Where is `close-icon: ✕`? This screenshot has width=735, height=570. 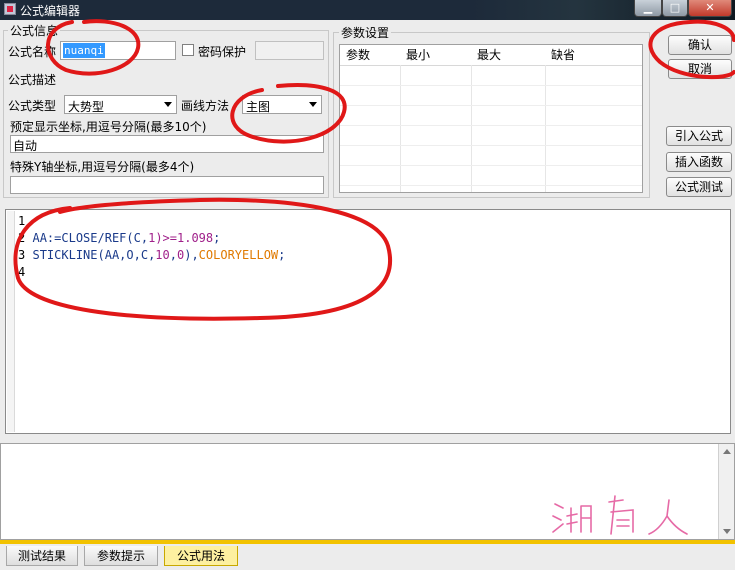 close-icon: ✕ is located at coordinates (710, 7).